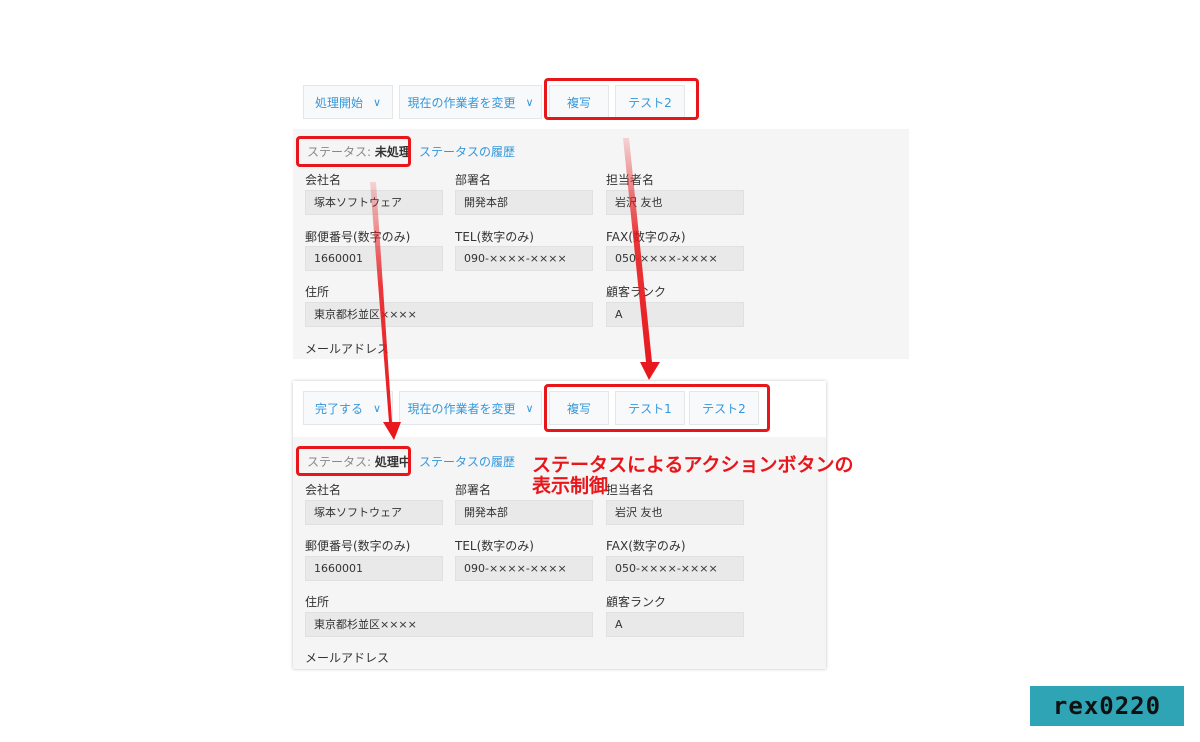 The width and height of the screenshot is (1200, 742). What do you see at coordinates (693, 465) in the screenshot?
I see `annotation-line-1: ステータスによるアクションボタンの` at bounding box center [693, 465].